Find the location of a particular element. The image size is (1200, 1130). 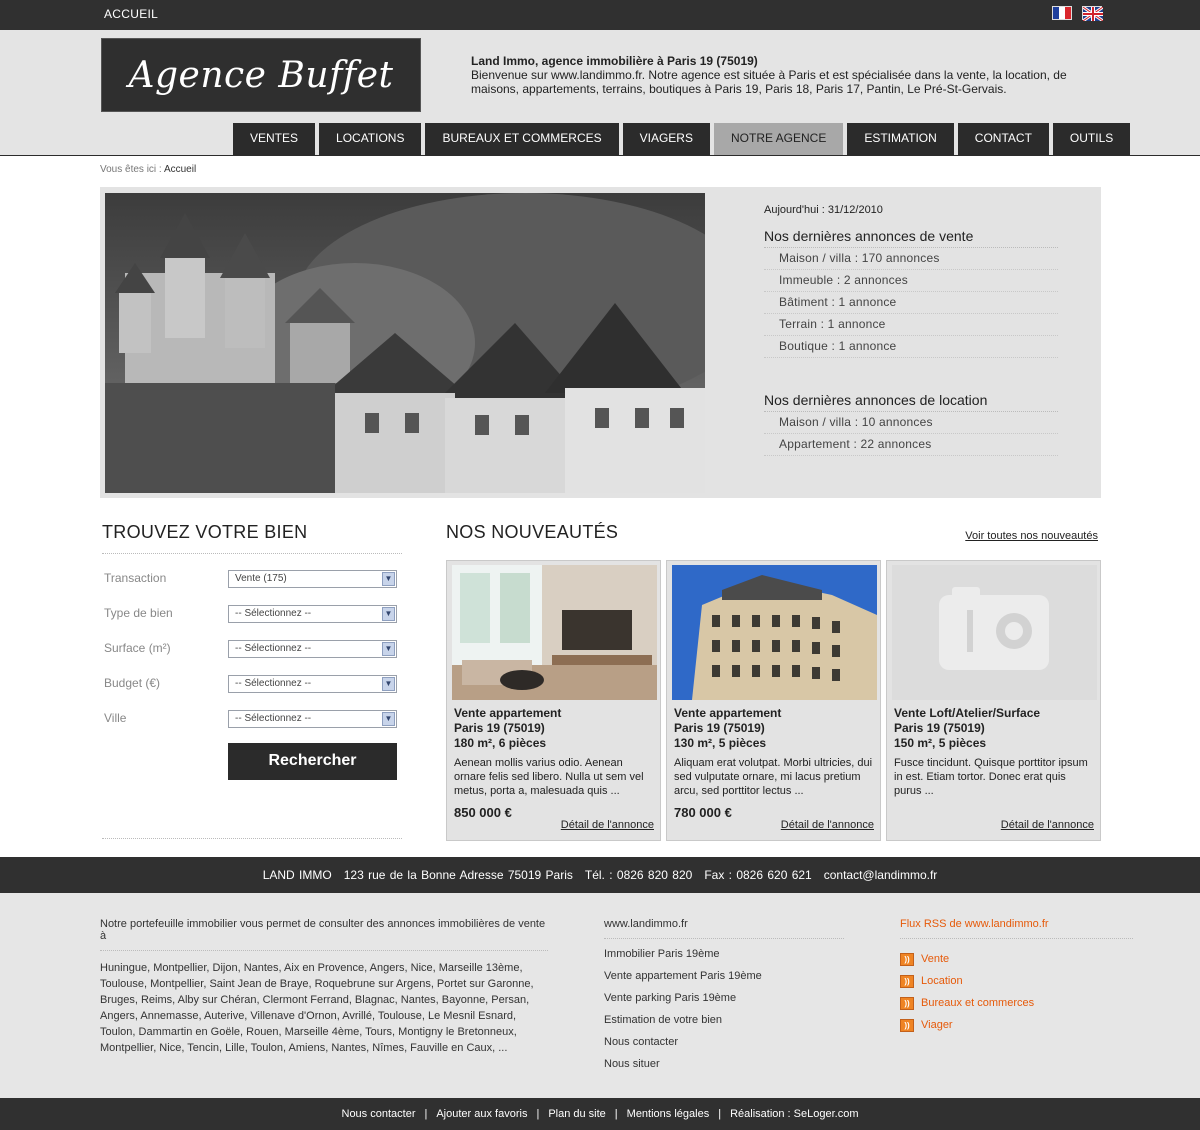

bottom-link-legal: Mentions légales is located at coordinates (668, 1114).